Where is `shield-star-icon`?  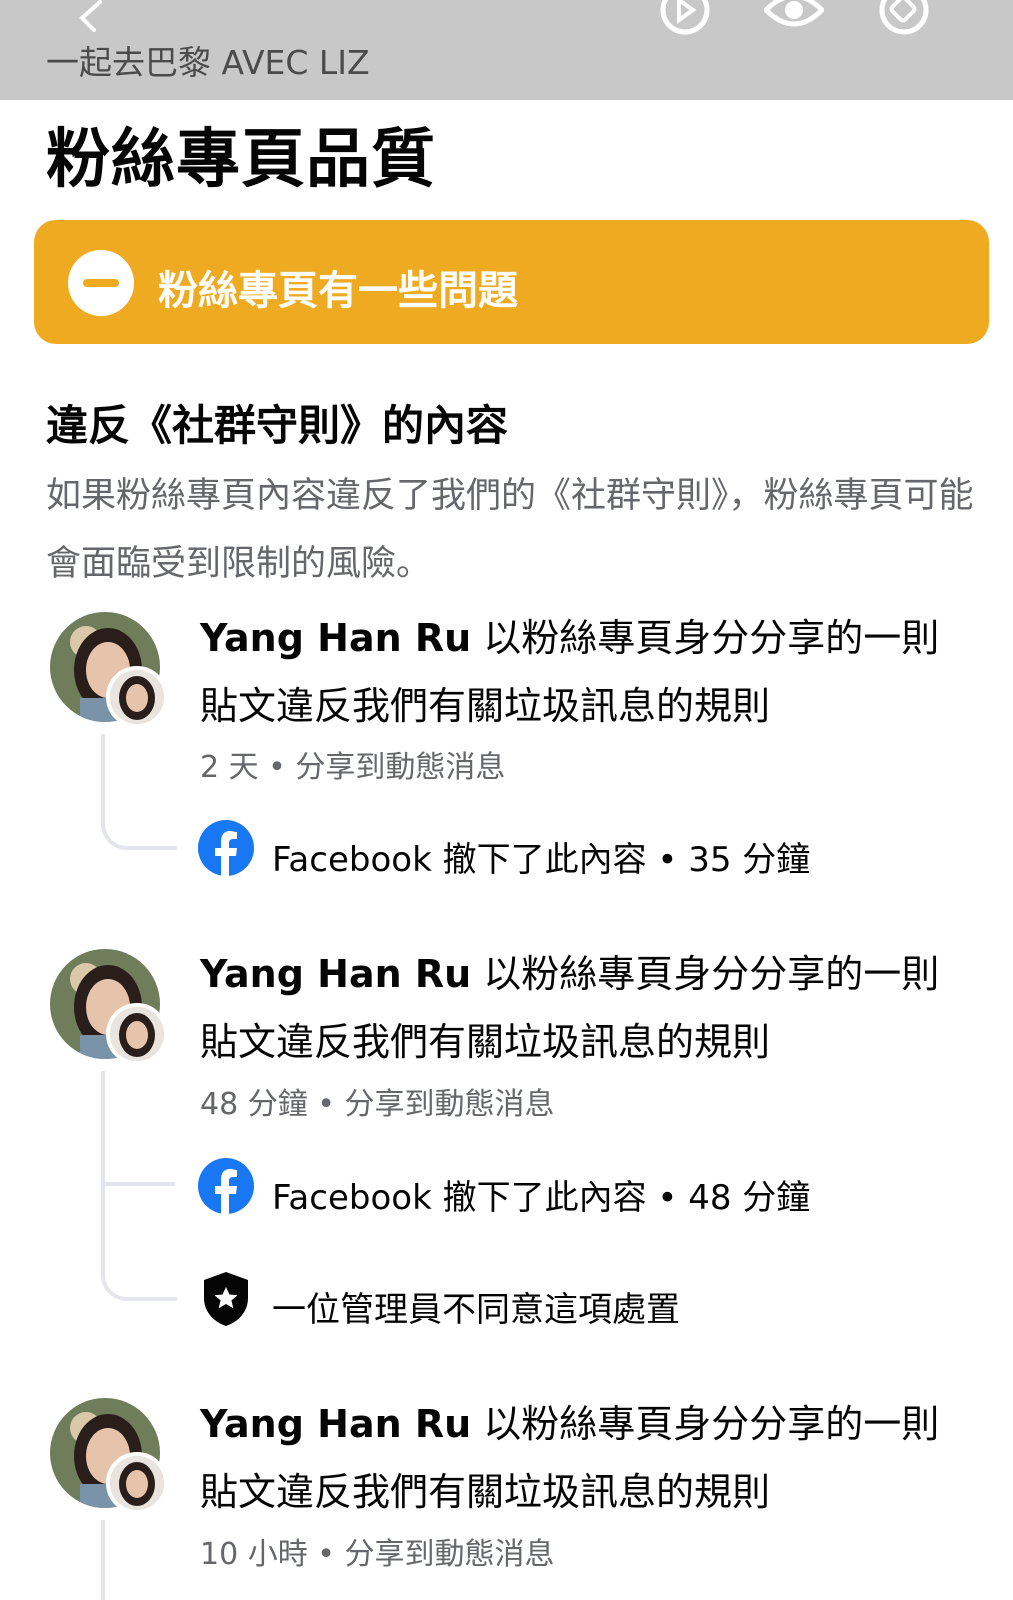
shield-star-icon is located at coordinates (226, 1298).